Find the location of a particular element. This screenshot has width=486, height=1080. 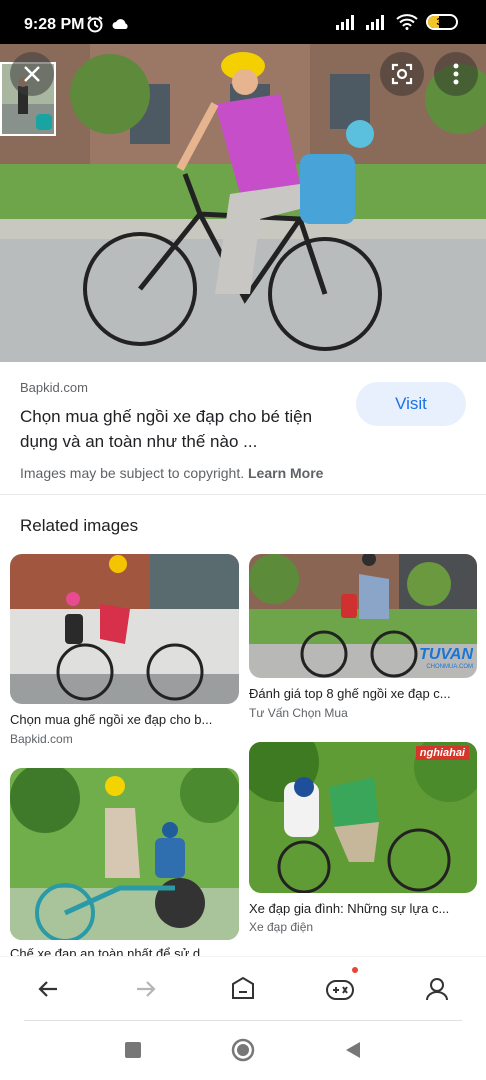

pip-badge-icon is located at coordinates (44, 122).